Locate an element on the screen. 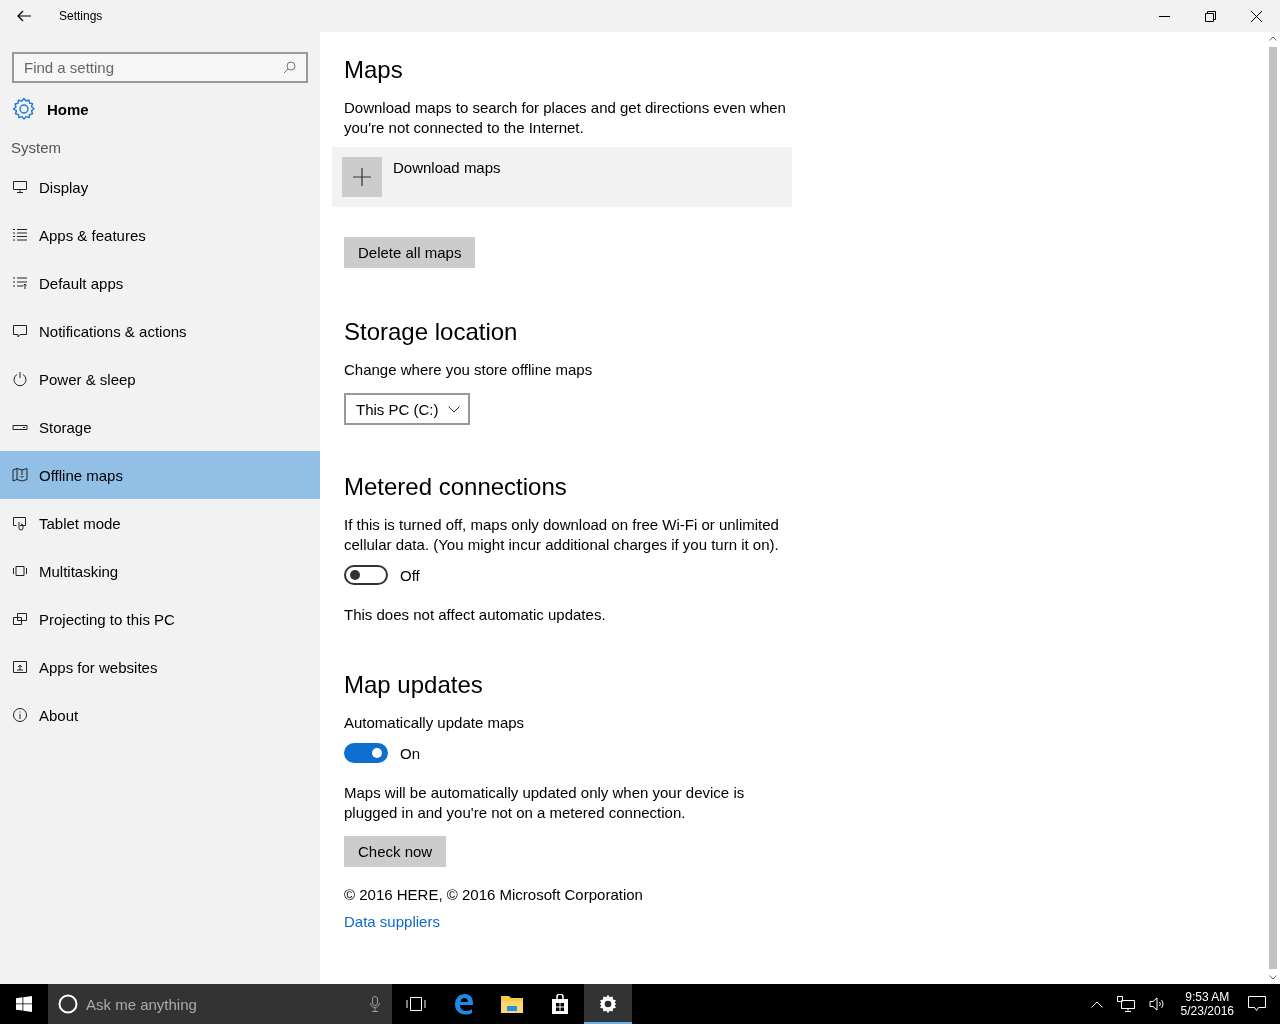  delete-all-maps-button: Delete all maps is located at coordinates (410, 252).